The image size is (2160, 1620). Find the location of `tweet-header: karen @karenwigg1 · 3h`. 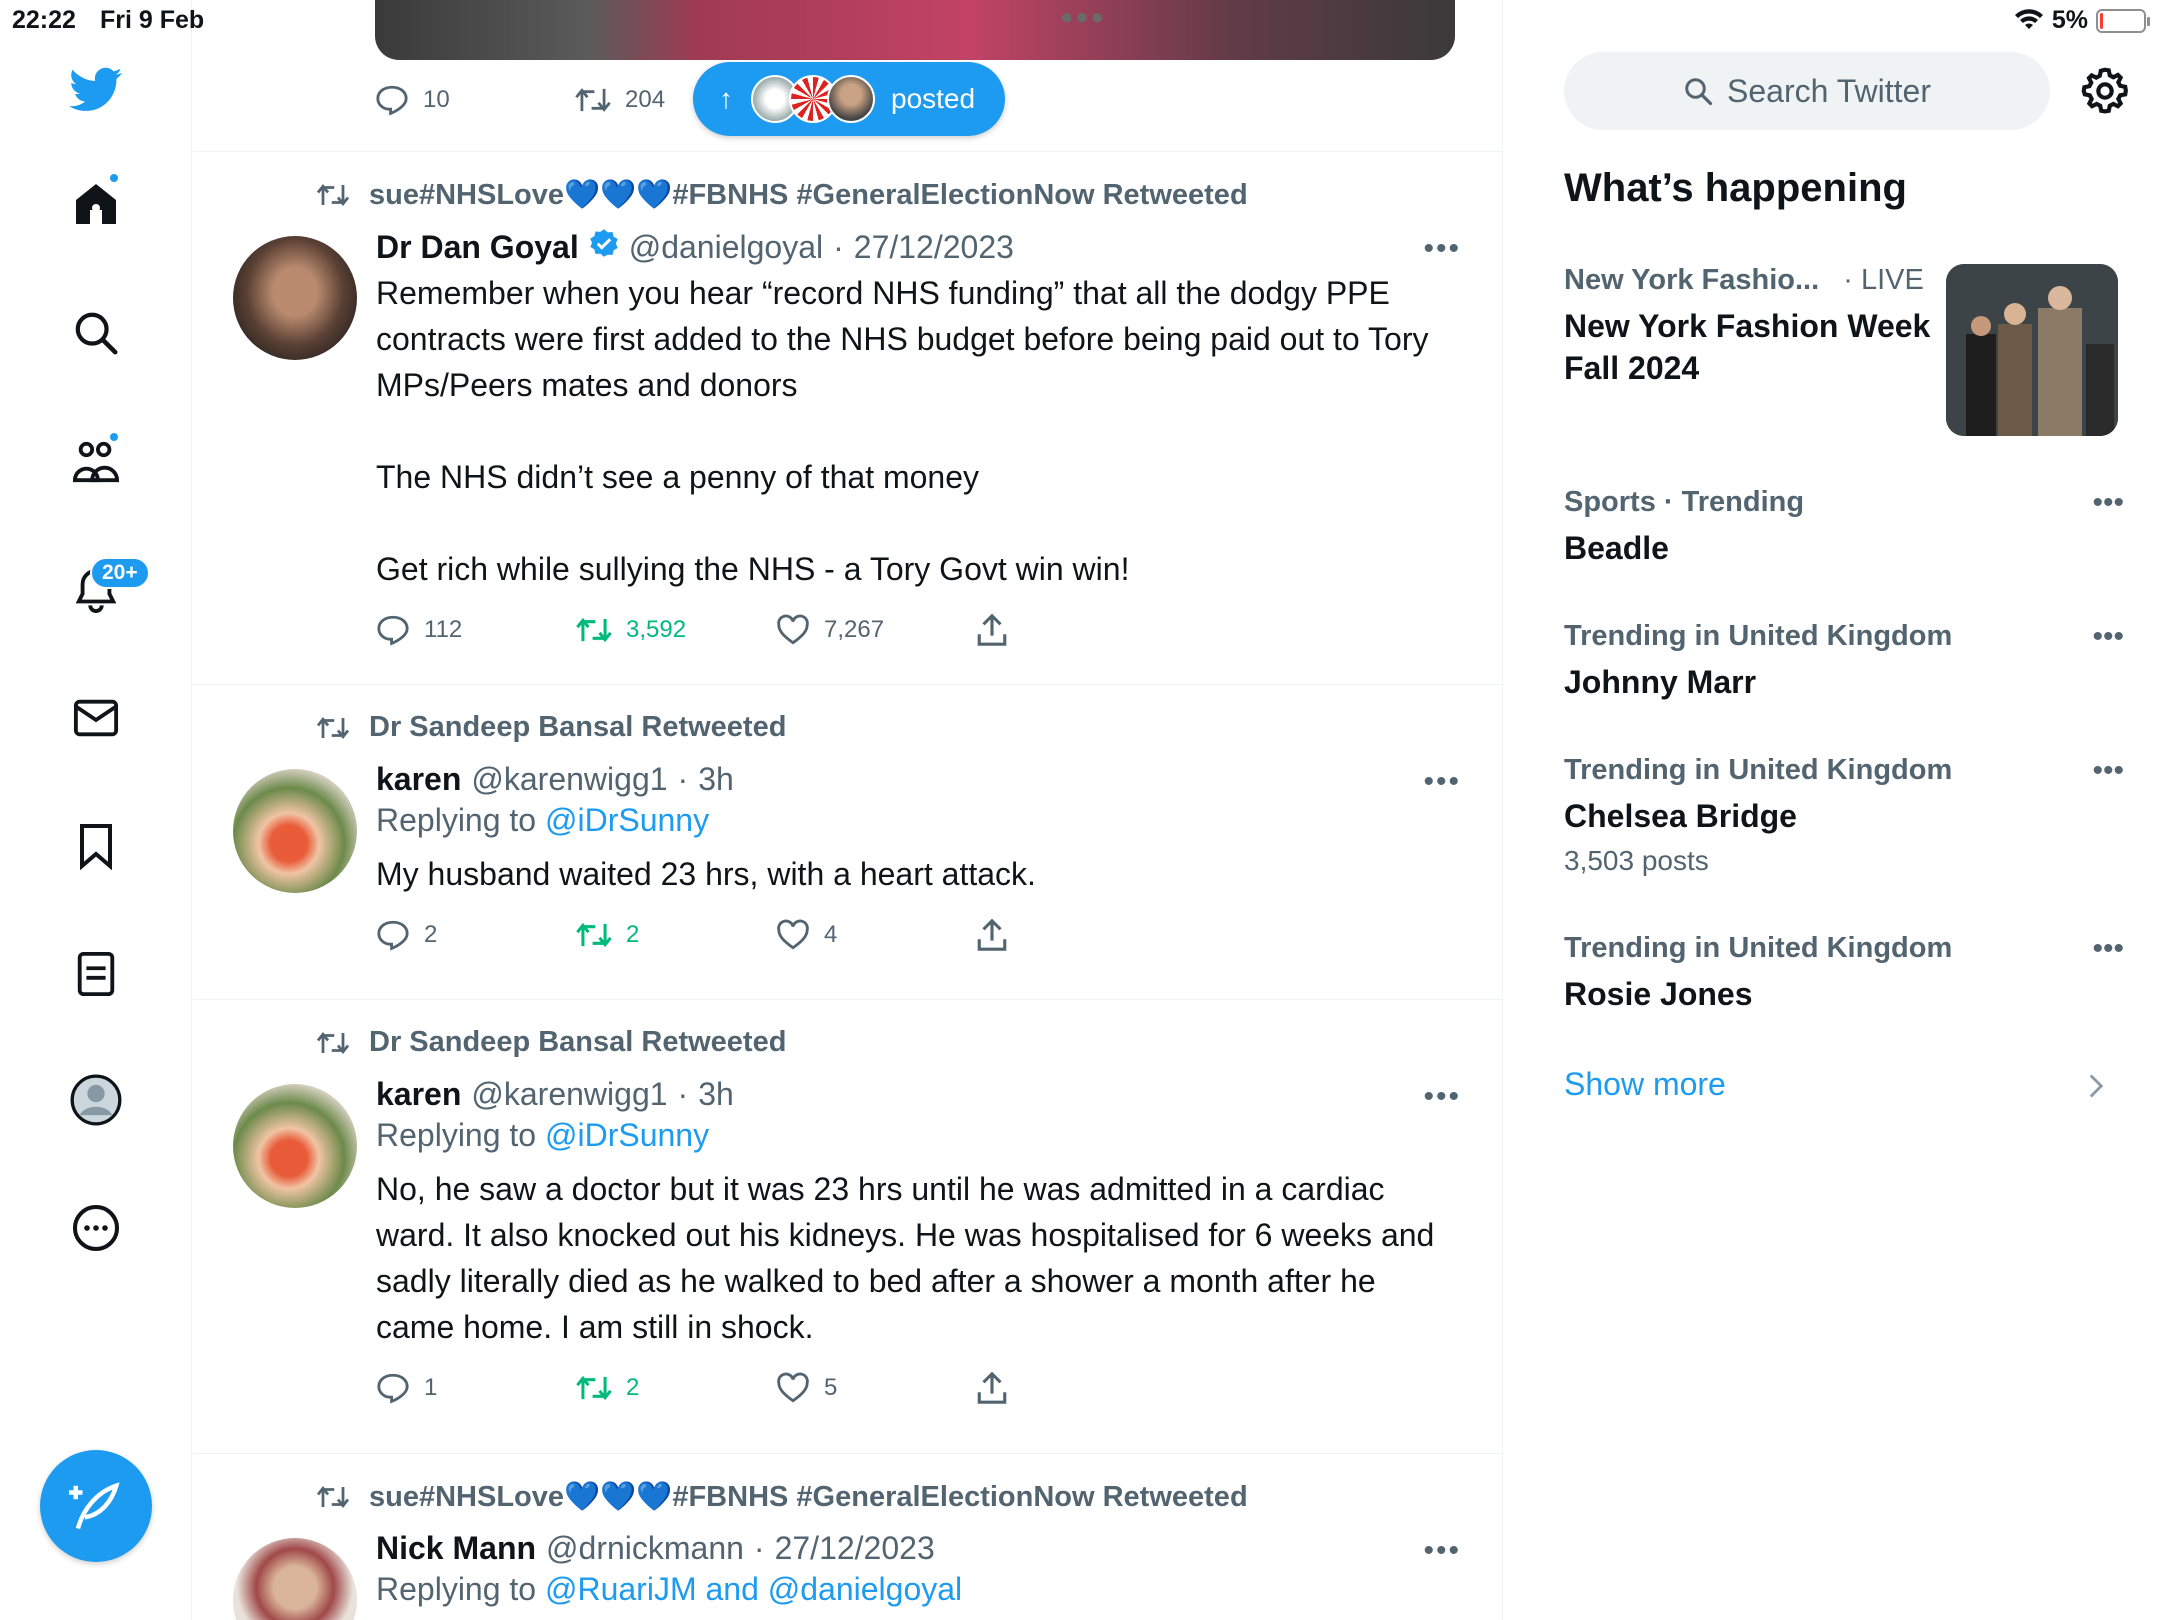

tweet-header: karen @karenwigg1 · 3h is located at coordinates (916, 779).